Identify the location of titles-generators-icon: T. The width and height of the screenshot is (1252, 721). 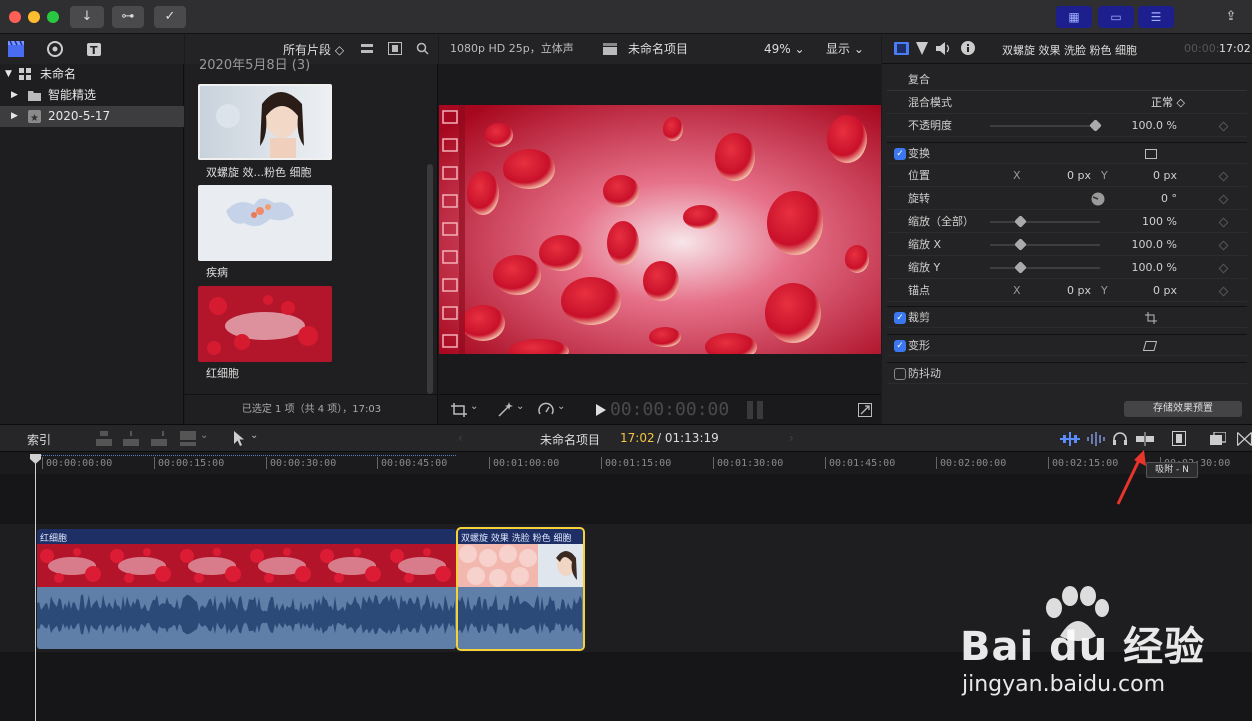
(94, 49).